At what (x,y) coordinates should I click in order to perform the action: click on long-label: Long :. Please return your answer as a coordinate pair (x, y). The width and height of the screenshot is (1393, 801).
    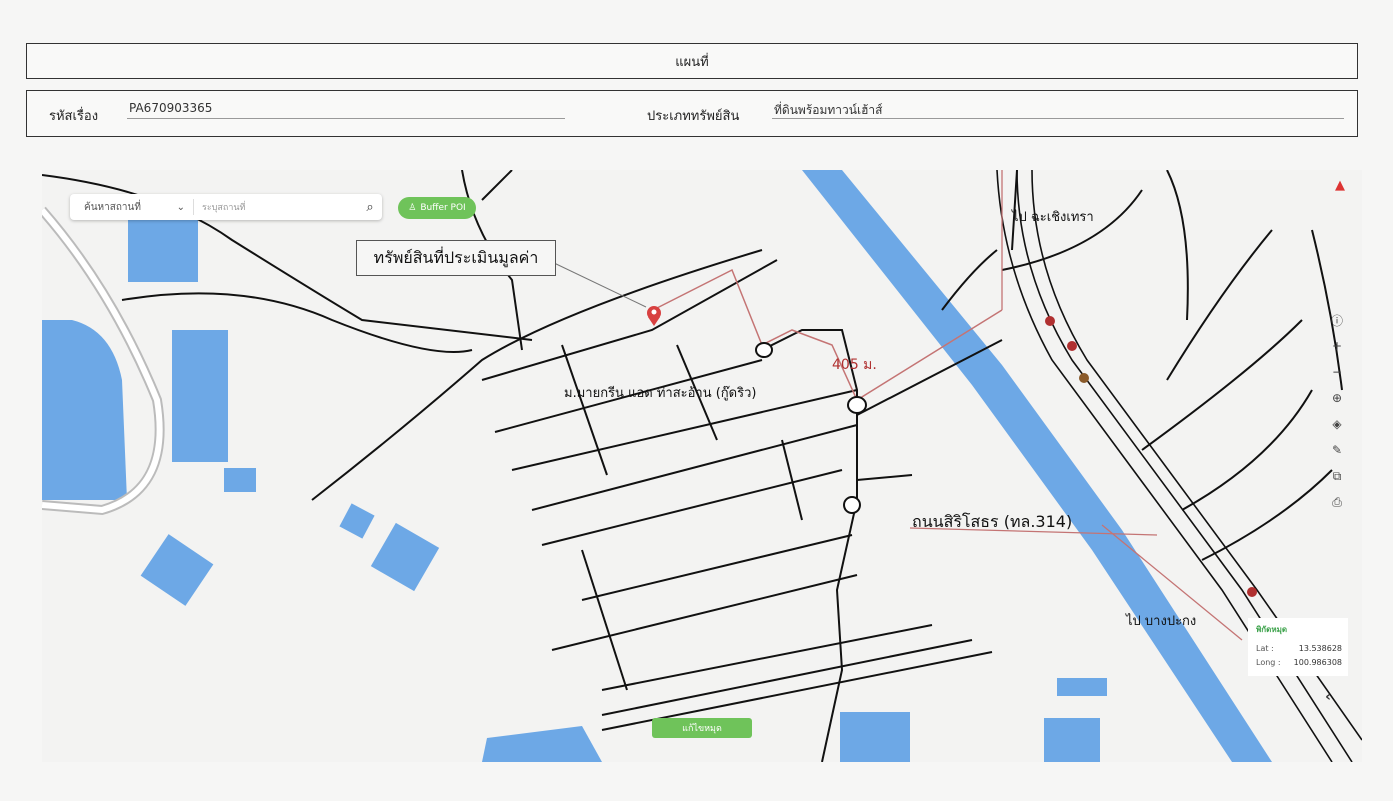
    Looking at the image, I should click on (1268, 662).